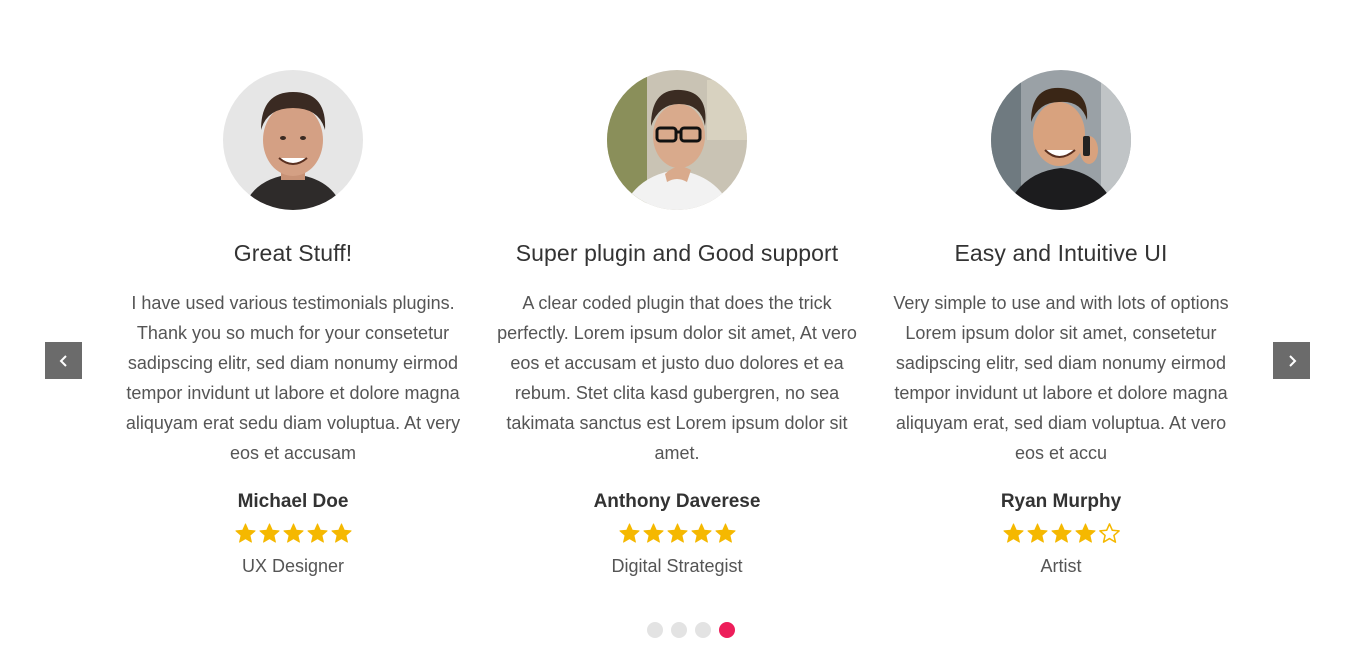 Image resolution: width=1360 pixels, height=665 pixels. What do you see at coordinates (1061, 501) in the screenshot?
I see `author-name: Ryan Murphy` at bounding box center [1061, 501].